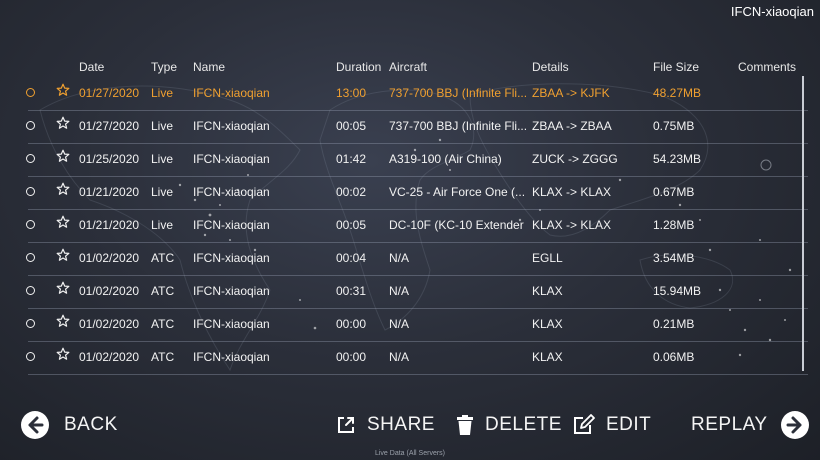 The image size is (820, 460). What do you see at coordinates (401, 424) in the screenshot?
I see `share-label: SHARE` at bounding box center [401, 424].